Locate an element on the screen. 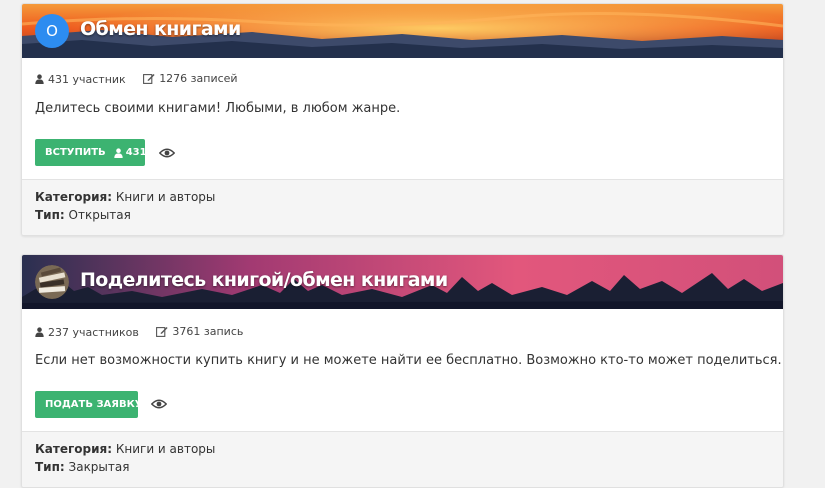 This screenshot has height=488, width=825. group-stats: 237 участников 3761 запись is located at coordinates (146, 332).